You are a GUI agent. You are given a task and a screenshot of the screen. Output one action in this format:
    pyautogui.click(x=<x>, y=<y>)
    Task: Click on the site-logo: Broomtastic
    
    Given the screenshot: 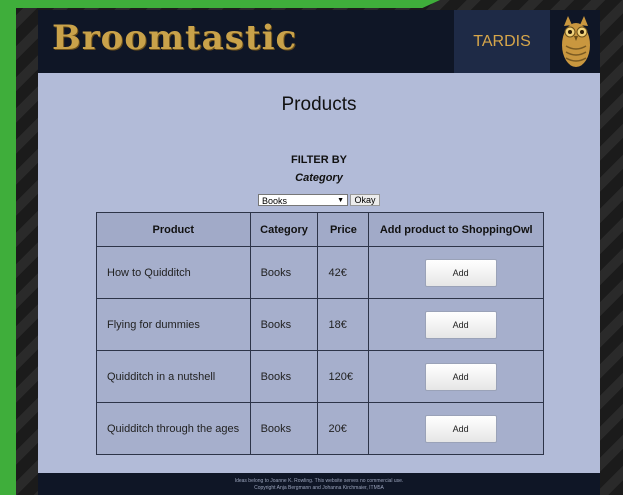 What is the action you would take?
    pyautogui.click(x=174, y=38)
    